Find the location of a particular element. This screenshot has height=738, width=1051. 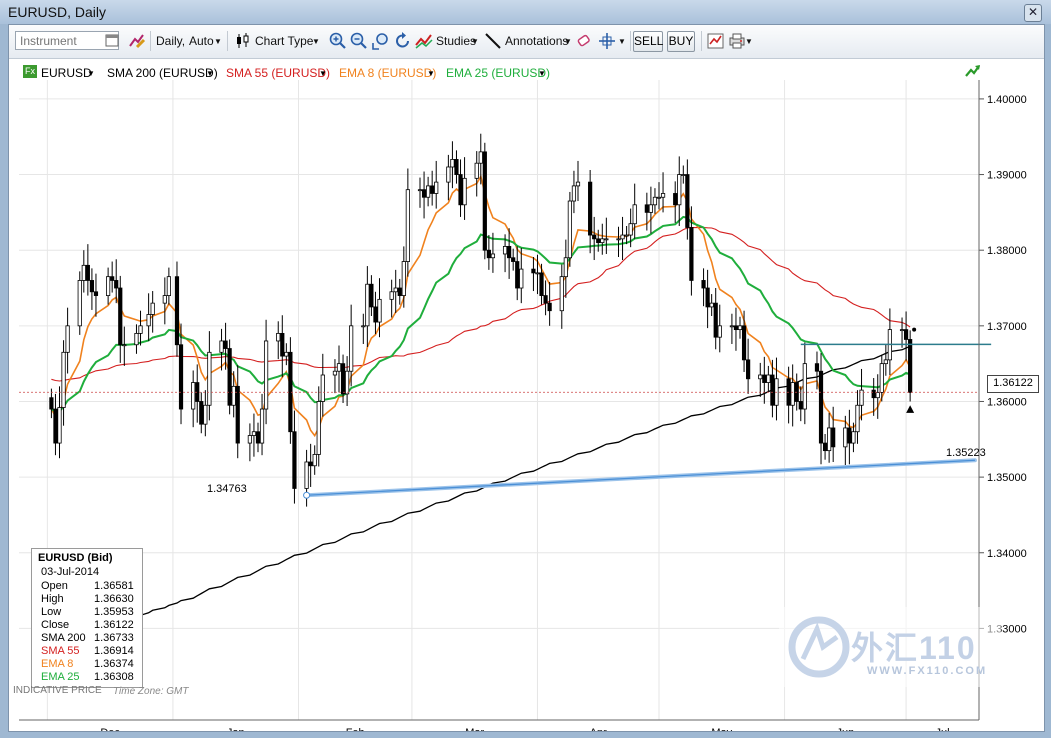

data-row-value: 1.36374 is located at coordinates (114, 664).